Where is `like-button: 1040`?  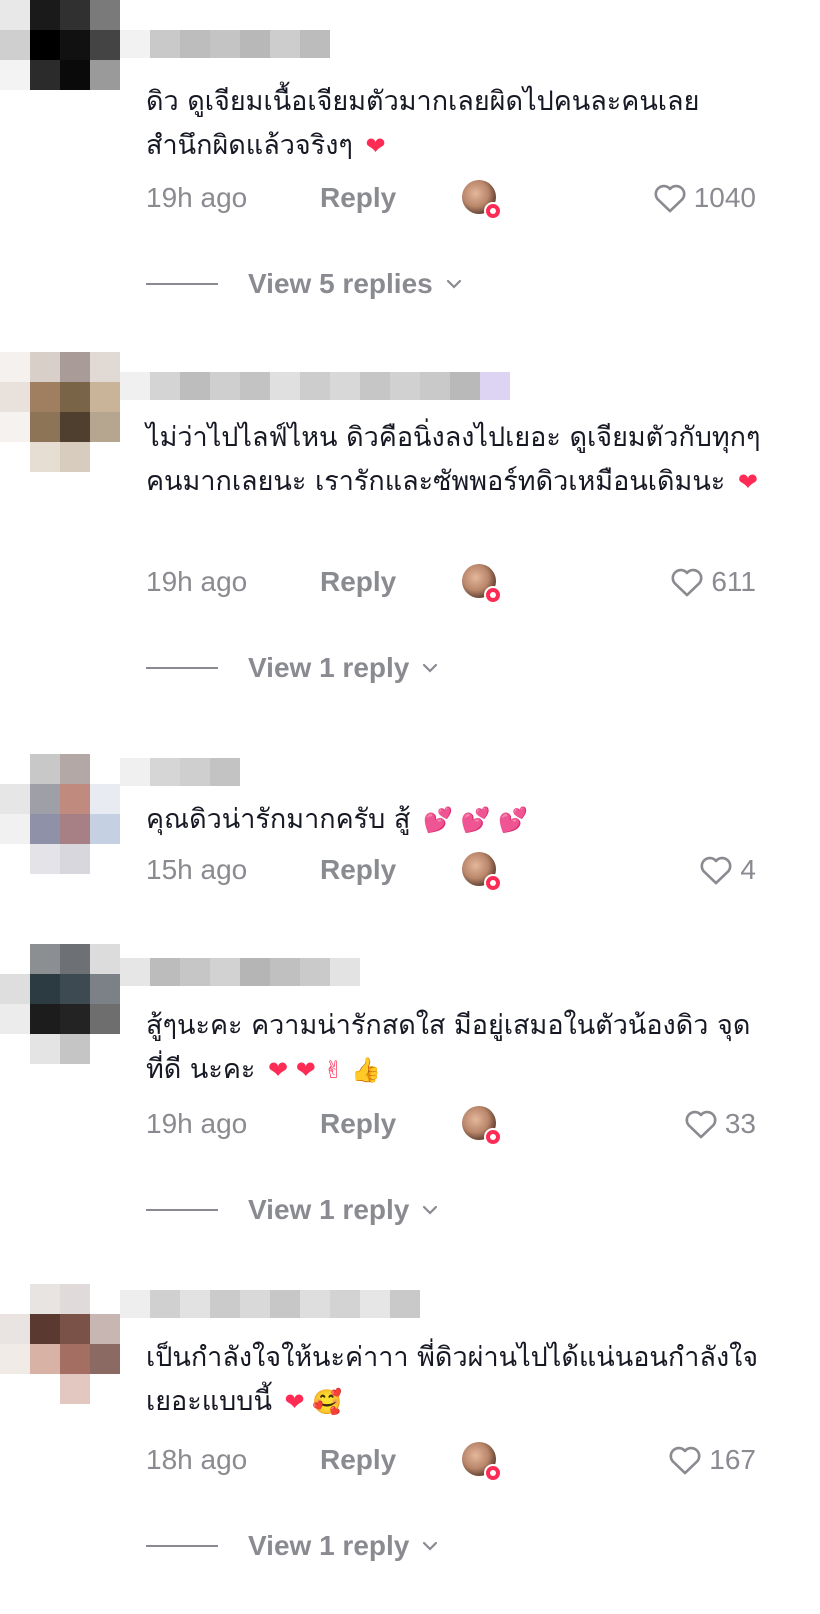 like-button: 1040 is located at coordinates (704, 198).